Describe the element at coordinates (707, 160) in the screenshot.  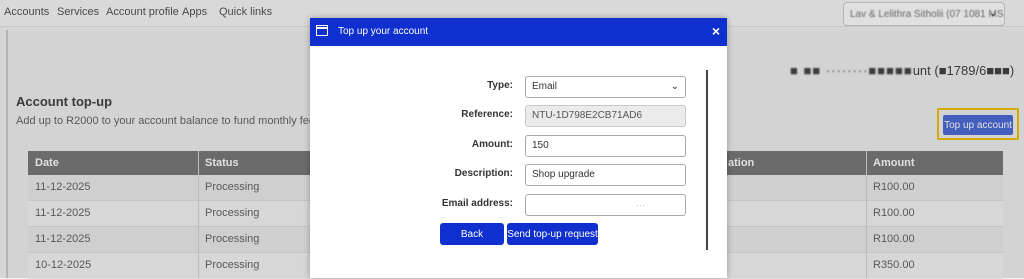
I see `modal-scrollbar` at that location.